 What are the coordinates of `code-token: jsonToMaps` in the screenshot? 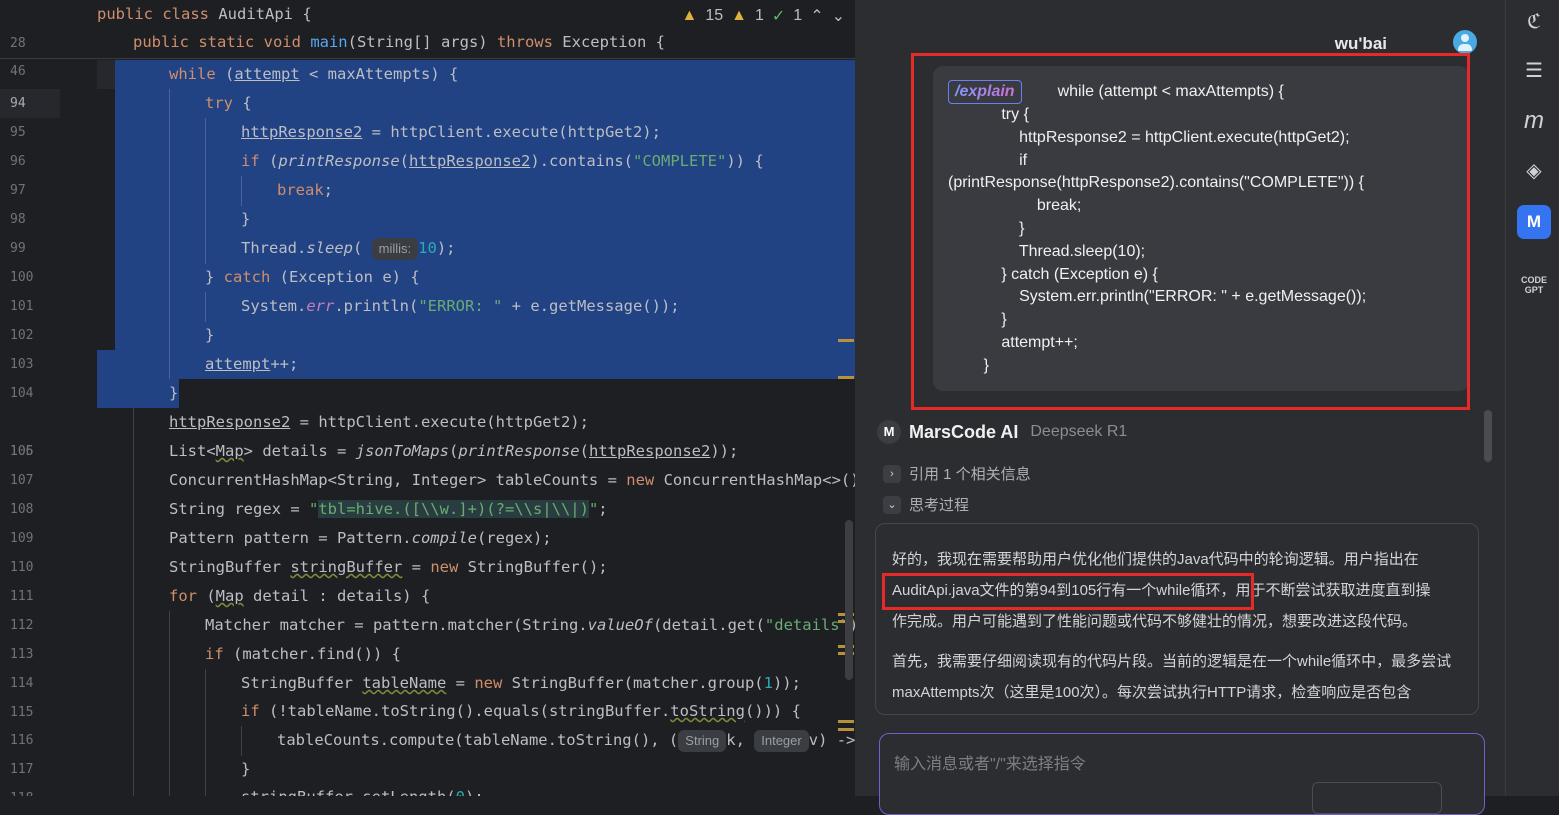 It's located at (402, 451).